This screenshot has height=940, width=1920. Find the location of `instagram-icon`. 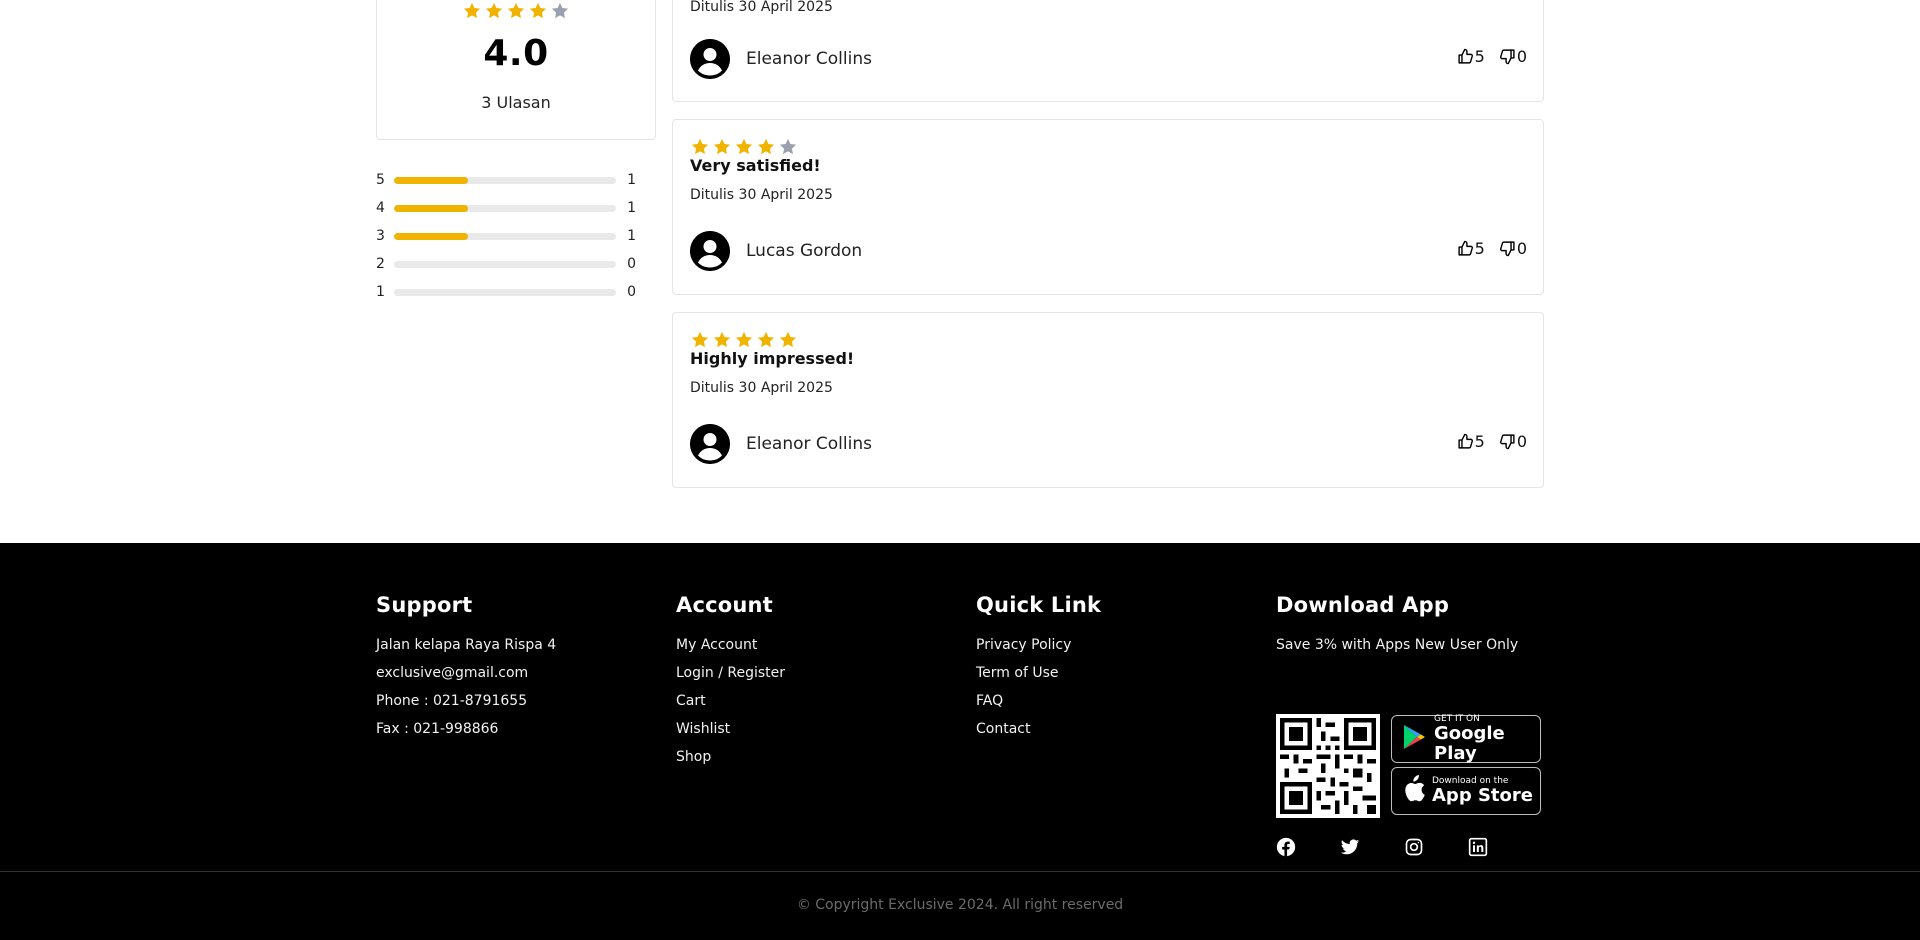

instagram-icon is located at coordinates (1414, 847).